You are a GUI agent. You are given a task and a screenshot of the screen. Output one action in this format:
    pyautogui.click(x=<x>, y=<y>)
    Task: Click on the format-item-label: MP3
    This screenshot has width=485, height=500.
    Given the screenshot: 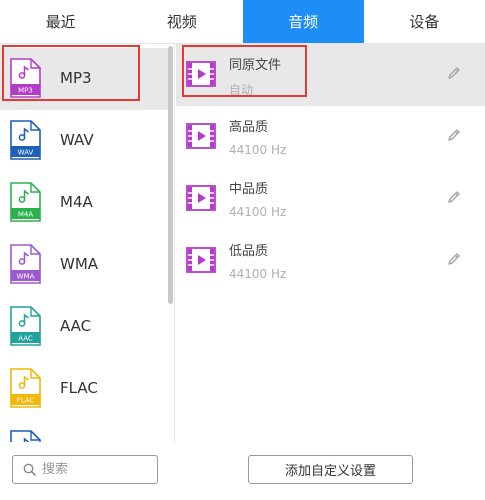 What is the action you would take?
    pyautogui.click(x=76, y=78)
    